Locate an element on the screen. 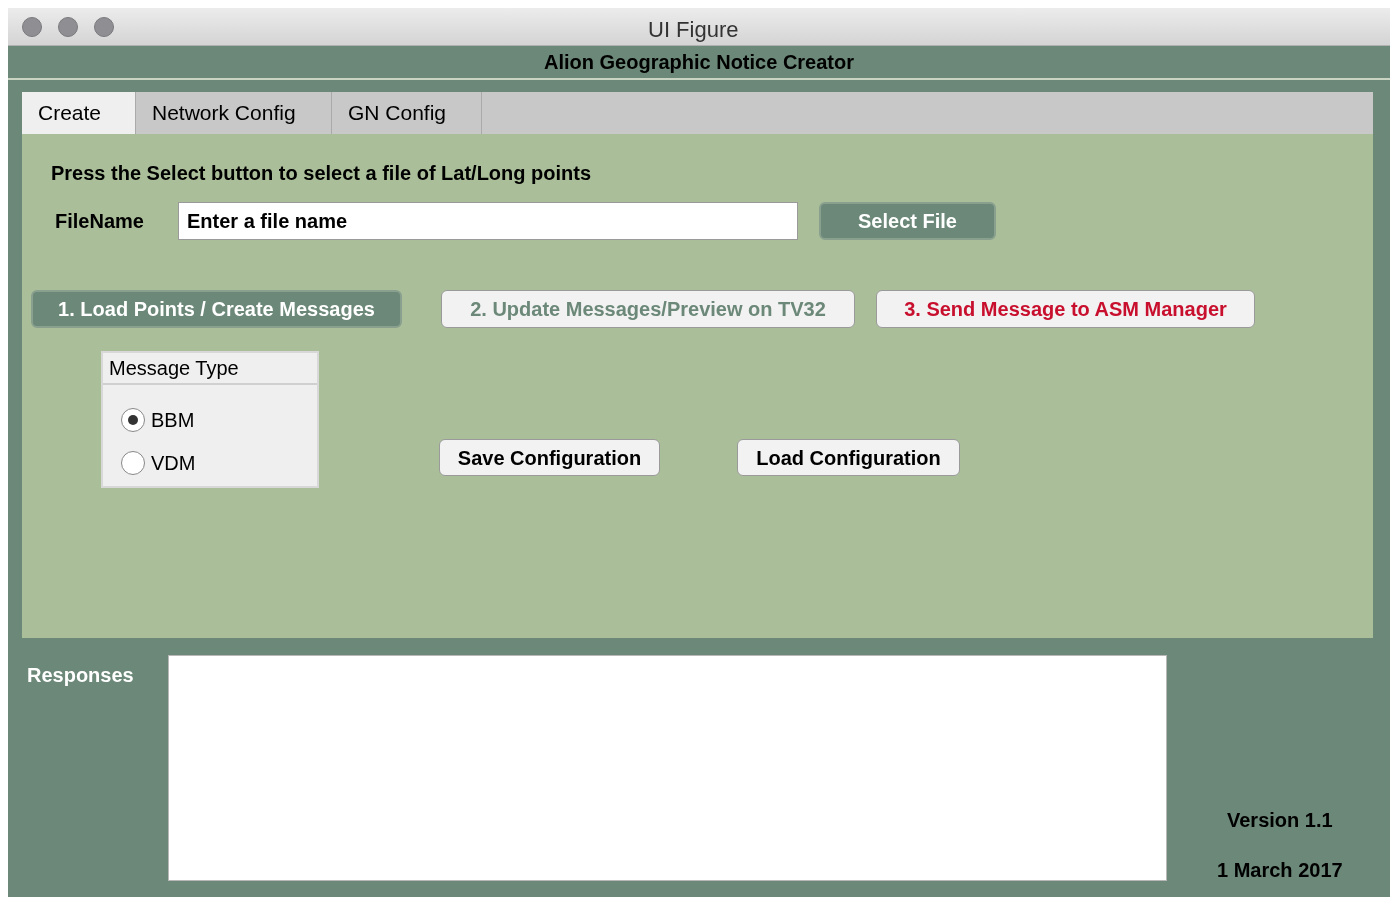 This screenshot has height=897, width=1395. radio-label: BBM is located at coordinates (173, 420).